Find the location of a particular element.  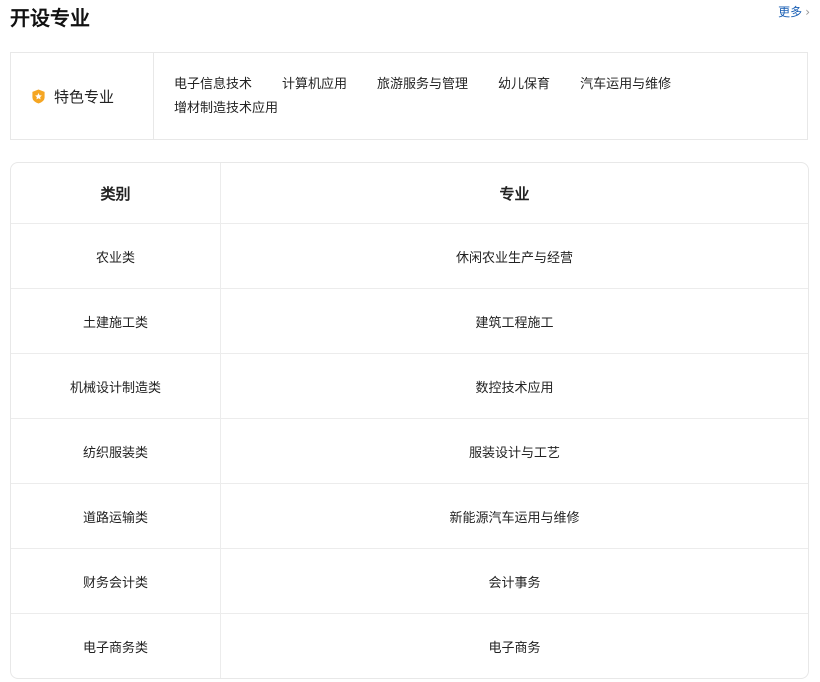

featured-item: 汽车运用与维修 is located at coordinates (625, 85).